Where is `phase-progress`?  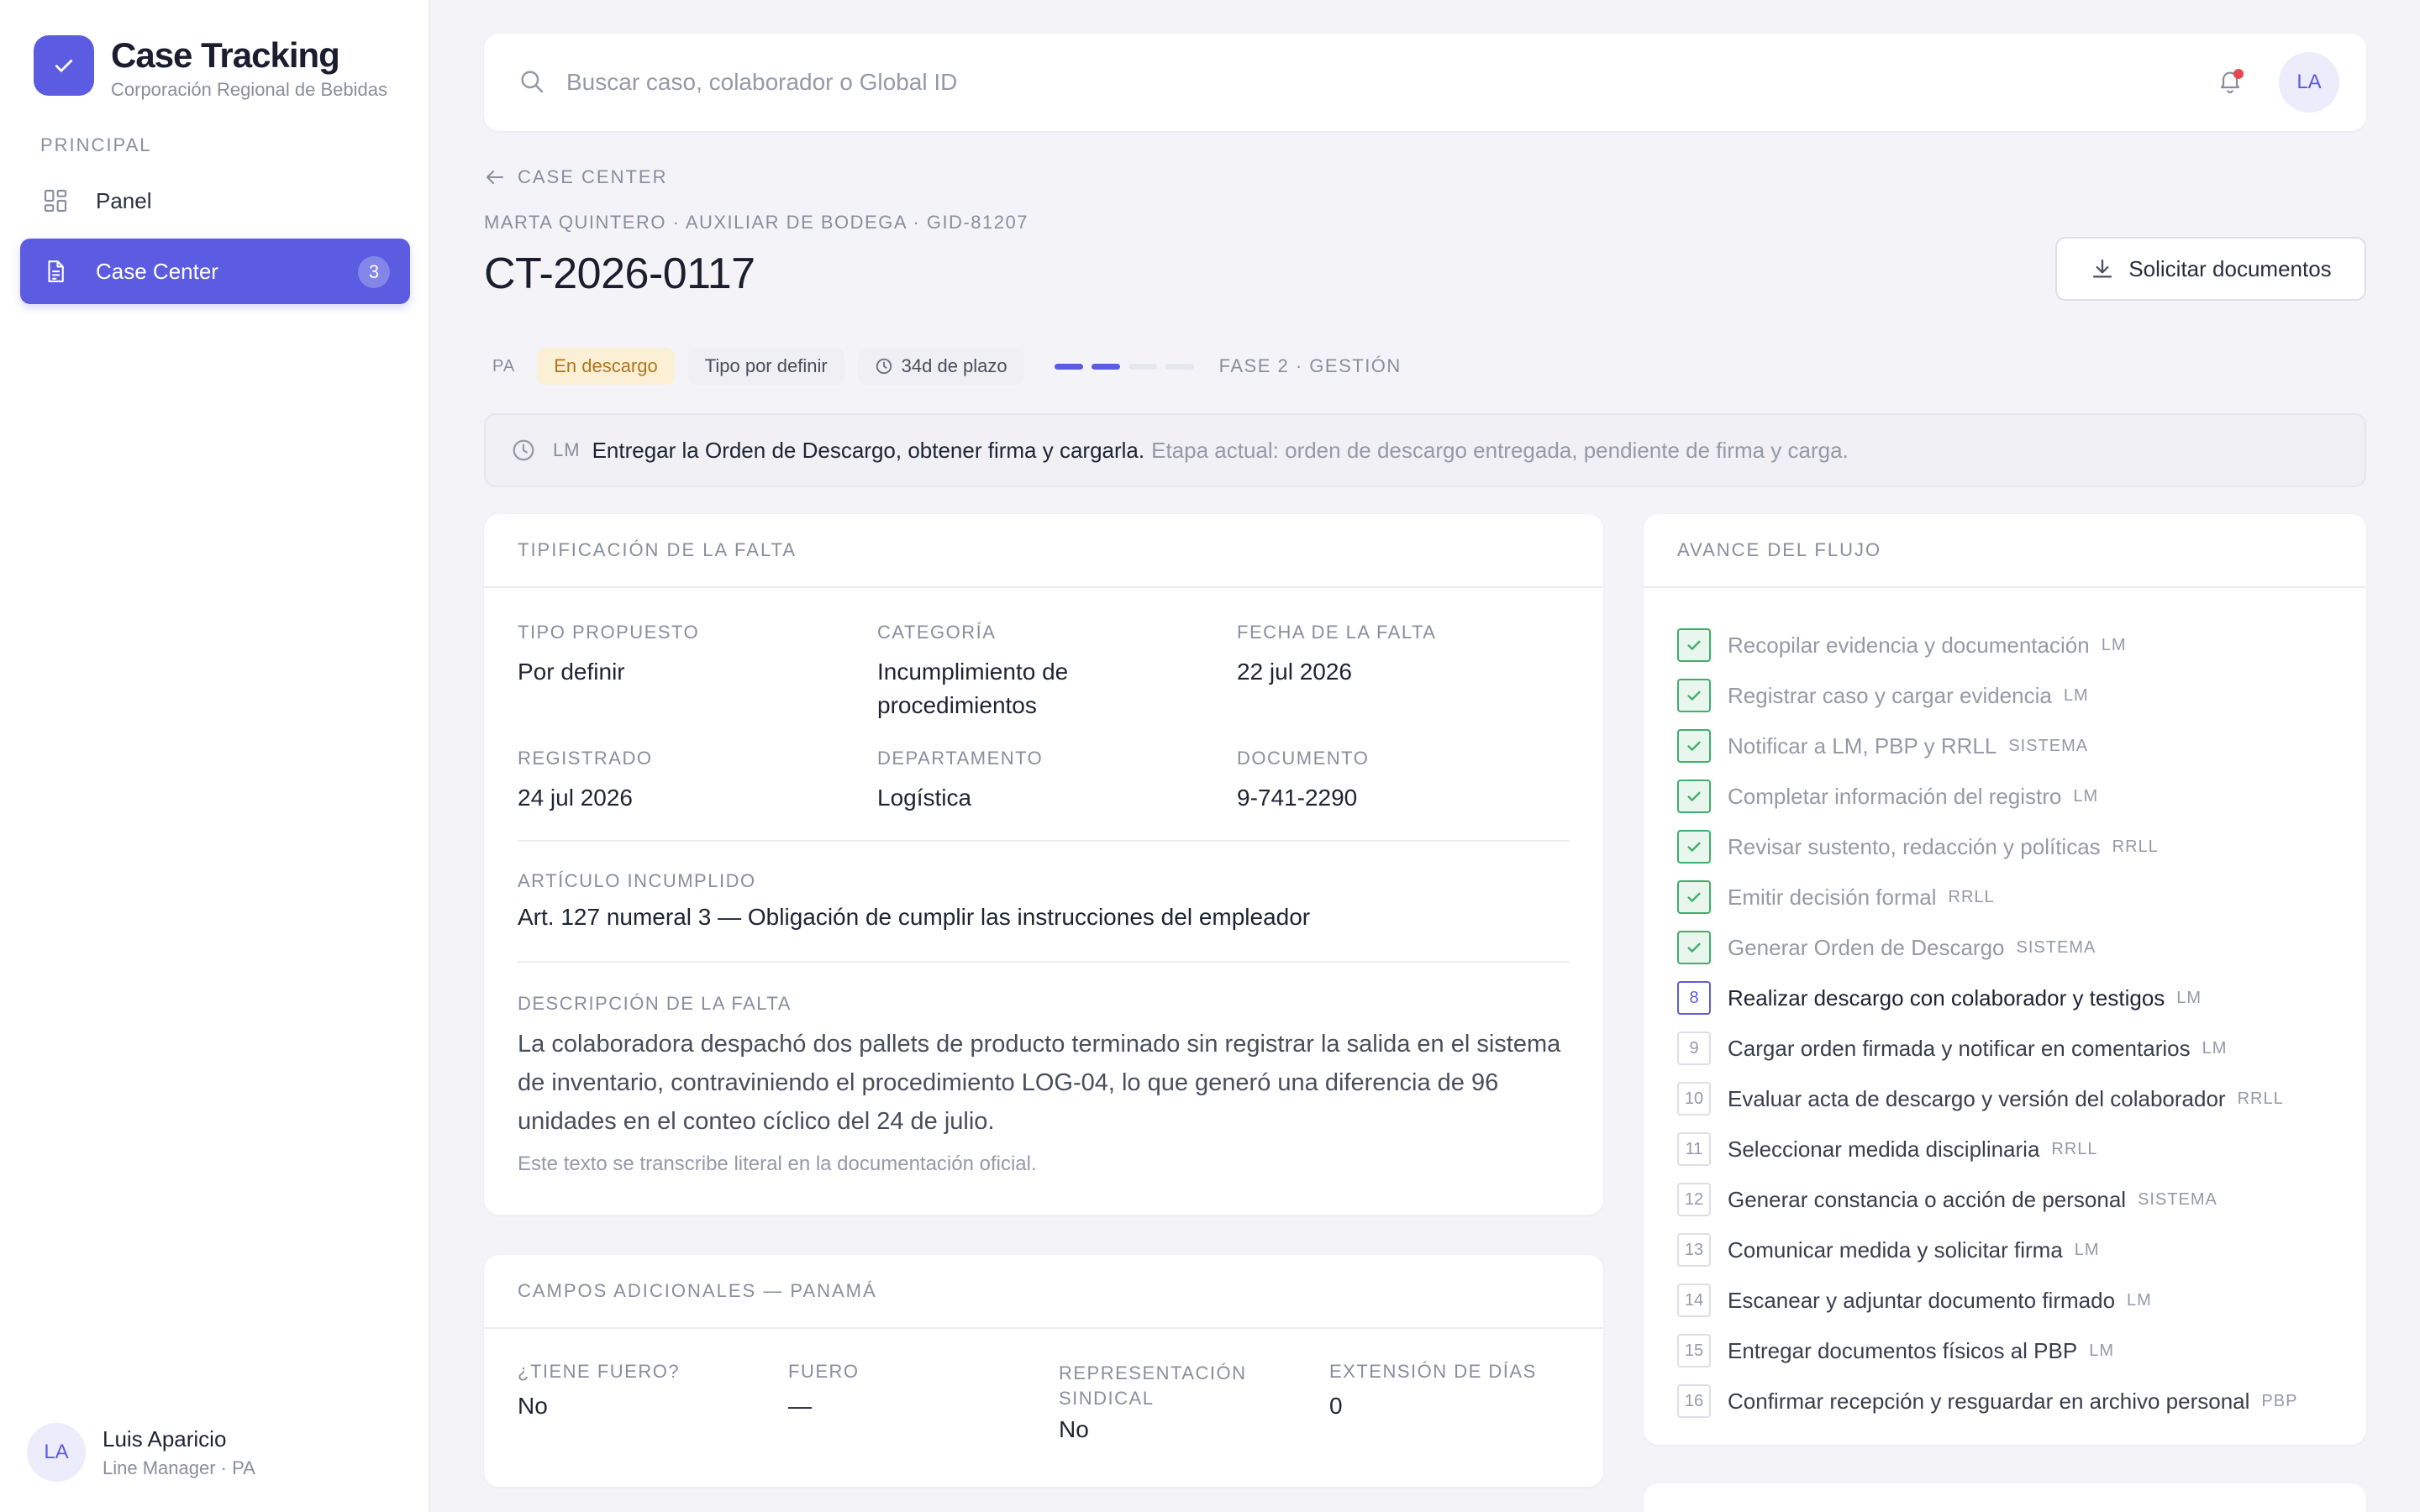
phase-progress is located at coordinates (1128, 366).